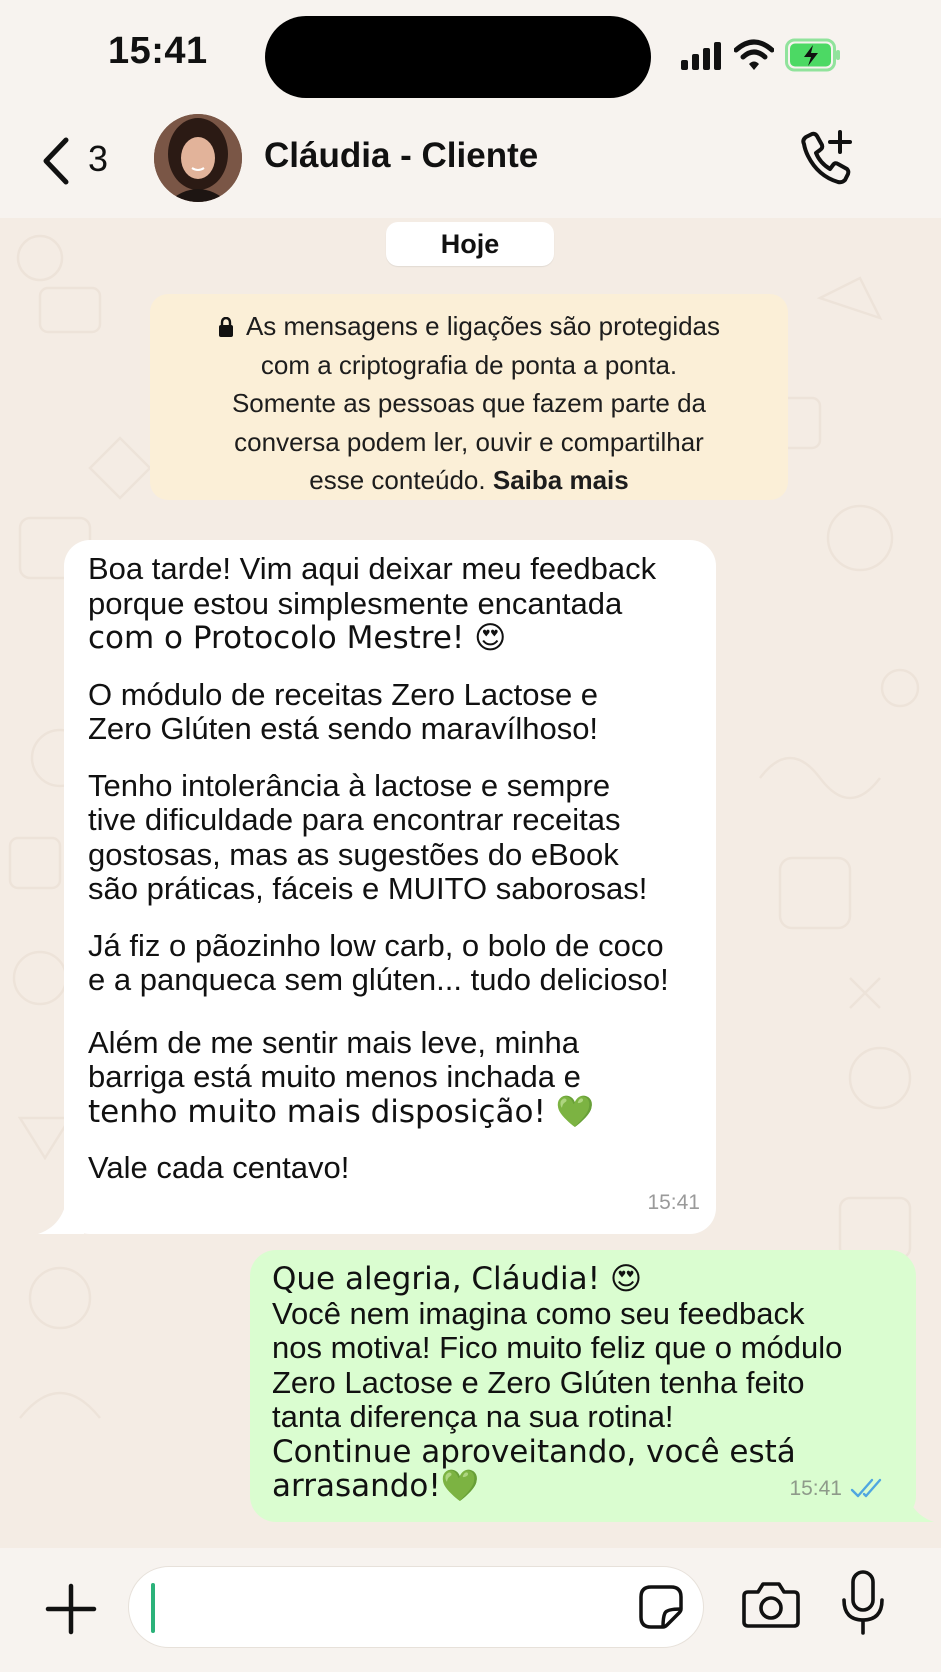 The height and width of the screenshot is (1672, 941). What do you see at coordinates (334, 1076) in the screenshot?
I see `message-line: barriga está muito menos inchada e` at bounding box center [334, 1076].